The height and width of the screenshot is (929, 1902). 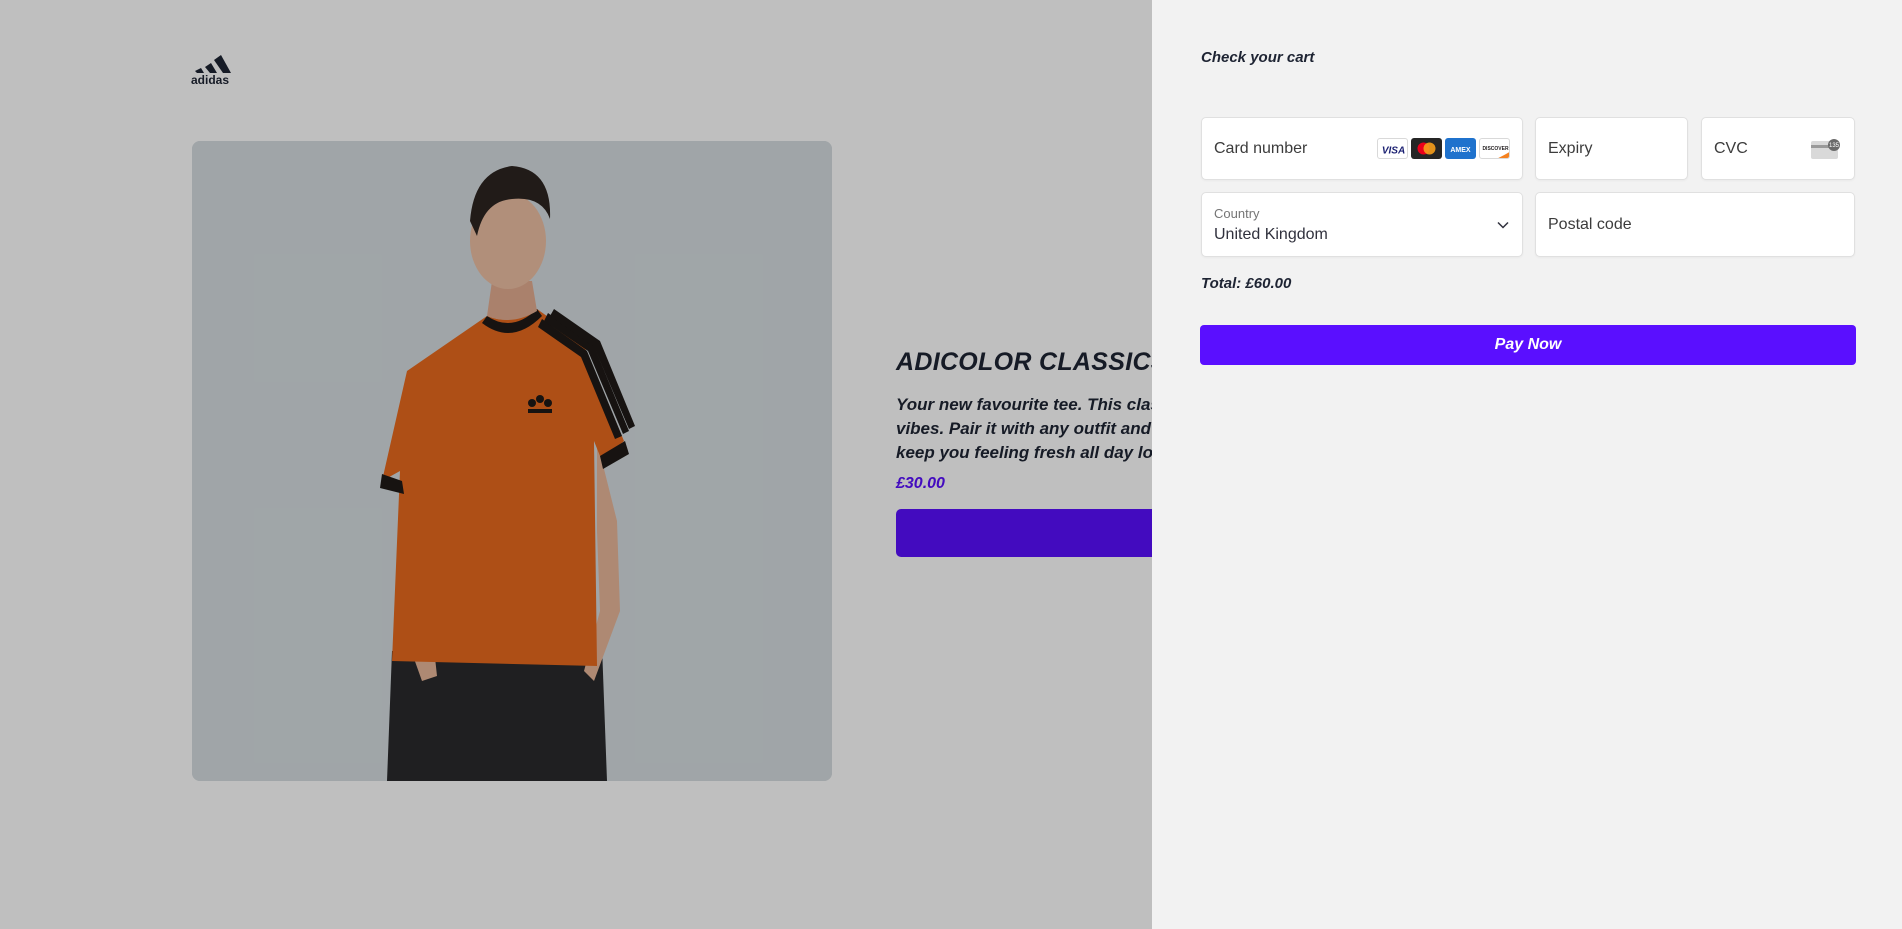 I want to click on expiry-placeholder: Expiry, so click(x=1570, y=148).